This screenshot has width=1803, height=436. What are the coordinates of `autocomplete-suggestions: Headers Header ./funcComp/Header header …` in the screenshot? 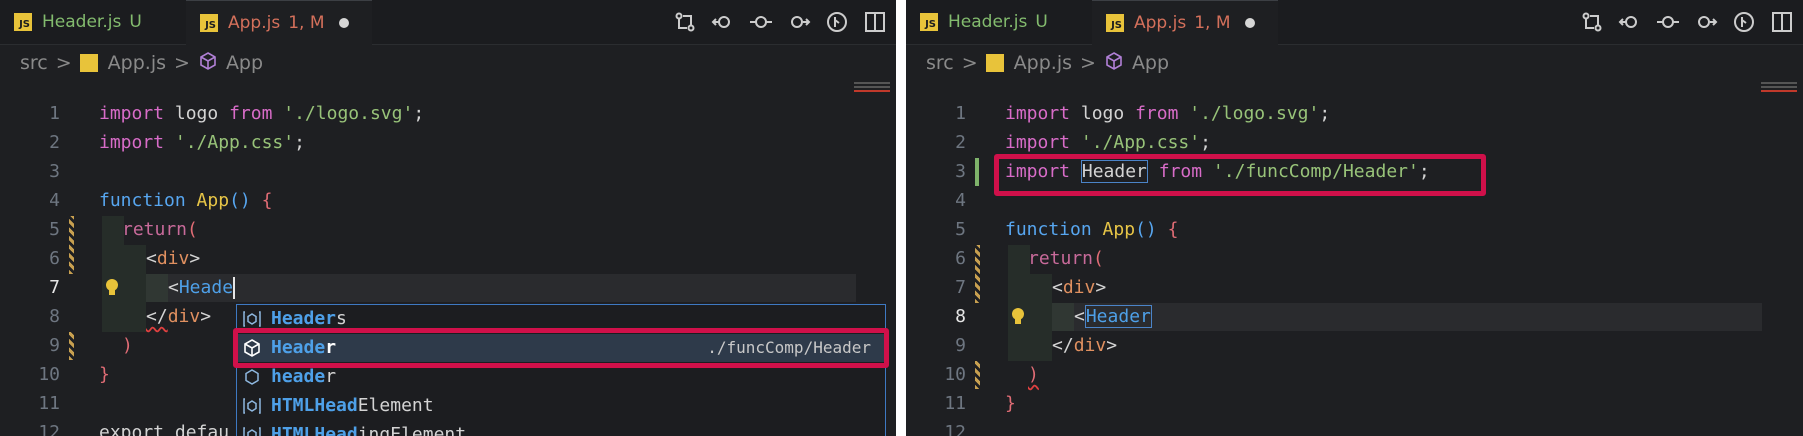 It's located at (561, 370).